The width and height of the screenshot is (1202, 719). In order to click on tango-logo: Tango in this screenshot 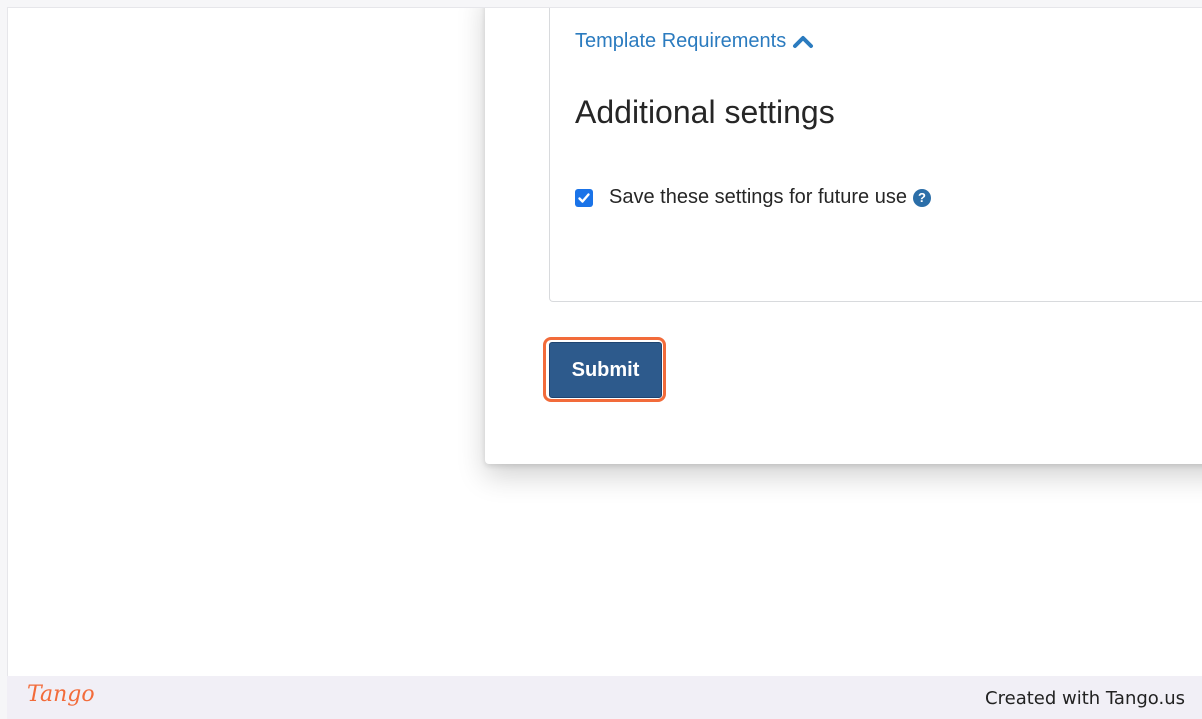, I will do `click(61, 694)`.